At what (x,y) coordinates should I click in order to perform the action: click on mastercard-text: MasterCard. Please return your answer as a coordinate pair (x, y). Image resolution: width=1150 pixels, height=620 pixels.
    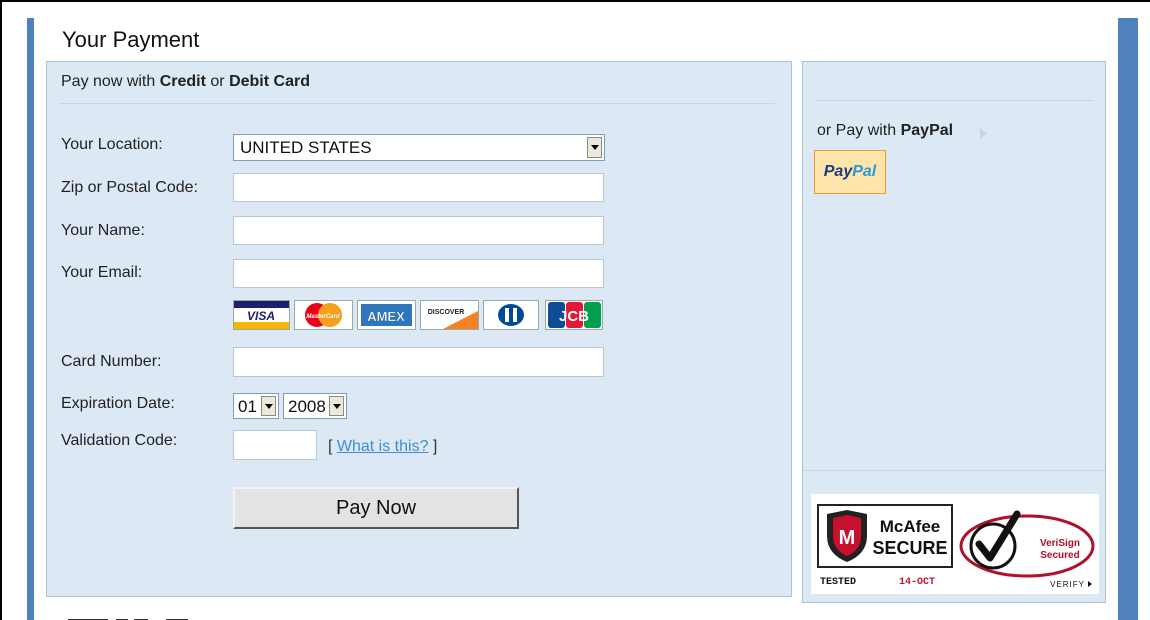
    Looking at the image, I should click on (322, 317).